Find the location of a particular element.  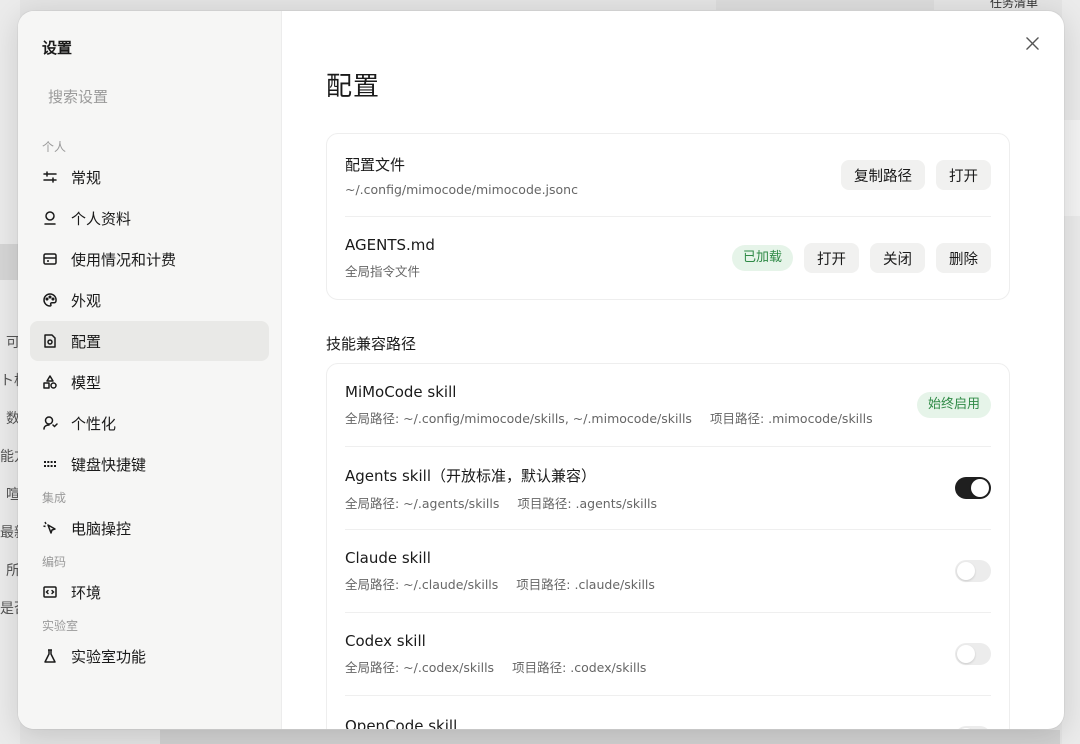

claude-skill-toggle is located at coordinates (973, 571).